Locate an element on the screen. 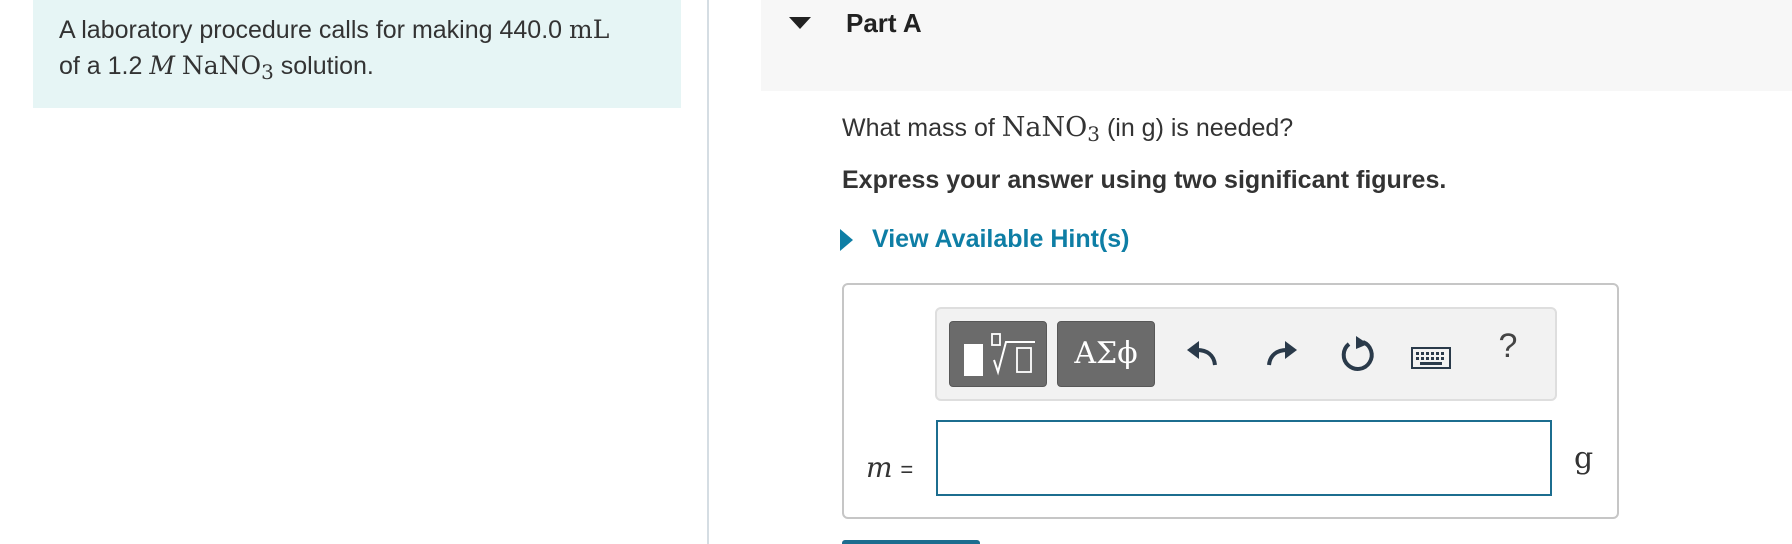  help-icon: ? is located at coordinates (1508, 347).